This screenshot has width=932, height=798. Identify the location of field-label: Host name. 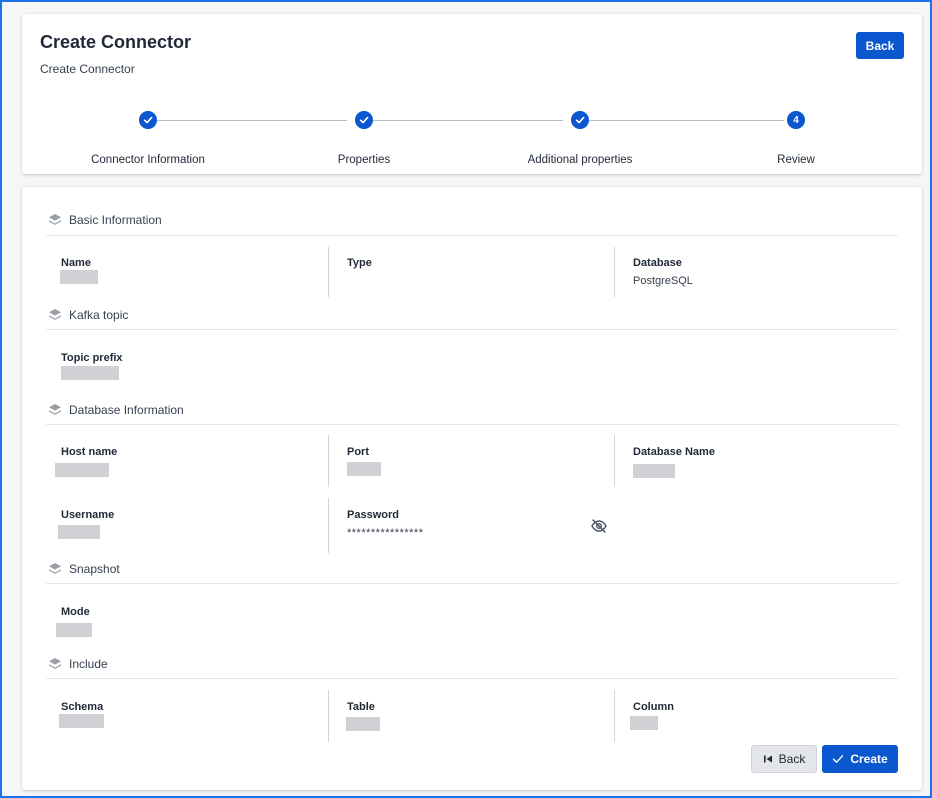
(89, 452).